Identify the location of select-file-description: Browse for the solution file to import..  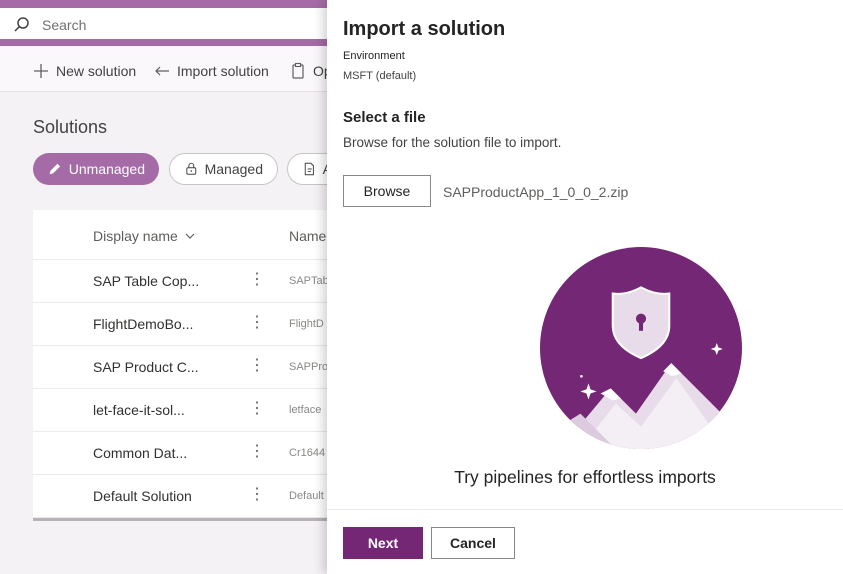
(452, 142).